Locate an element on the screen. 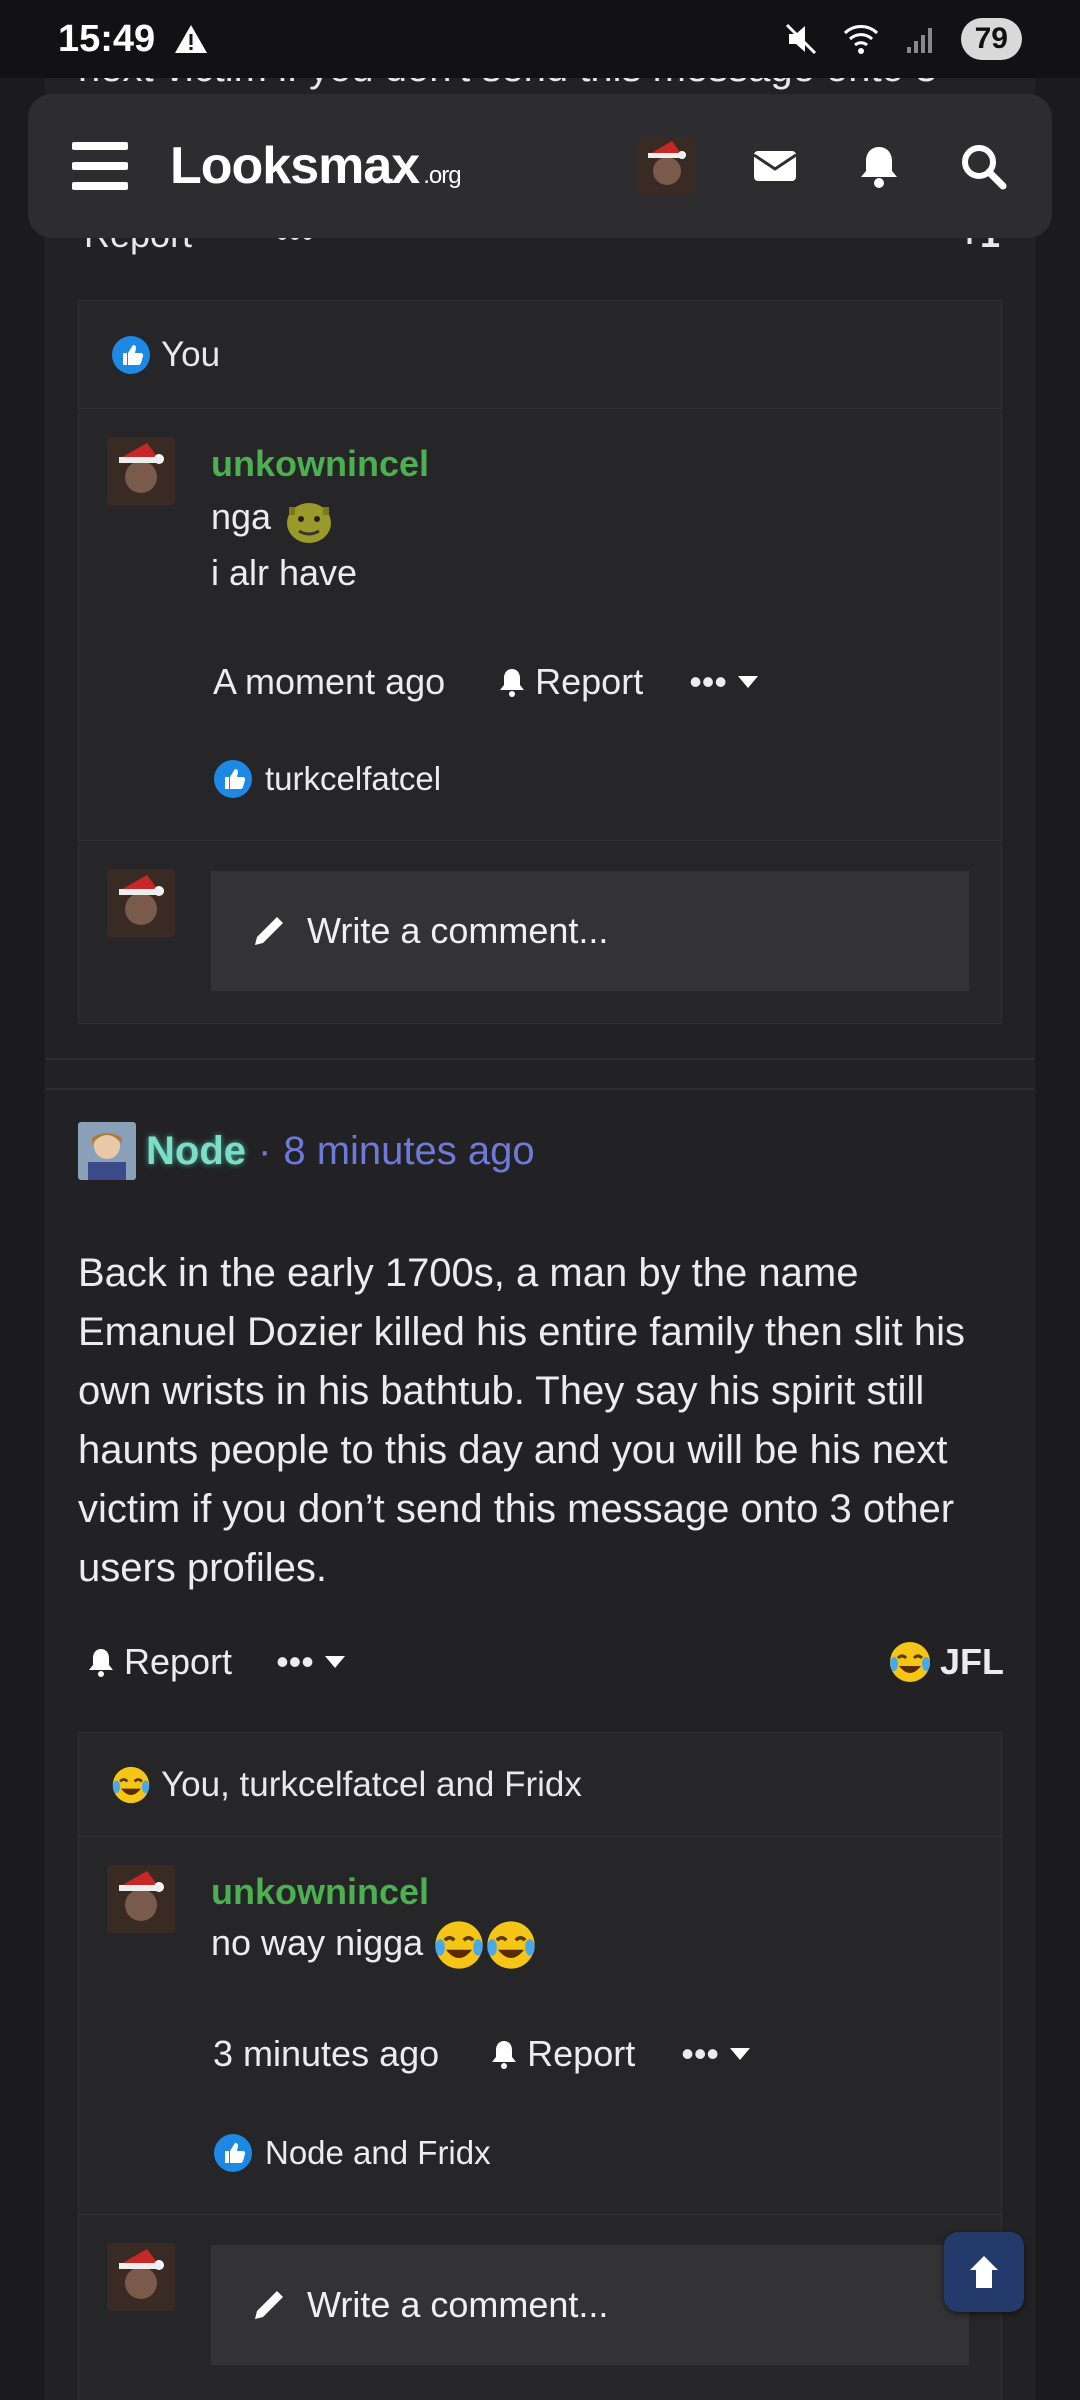 Image resolution: width=1080 pixels, height=2400 pixels. mute-icon is located at coordinates (800, 39).